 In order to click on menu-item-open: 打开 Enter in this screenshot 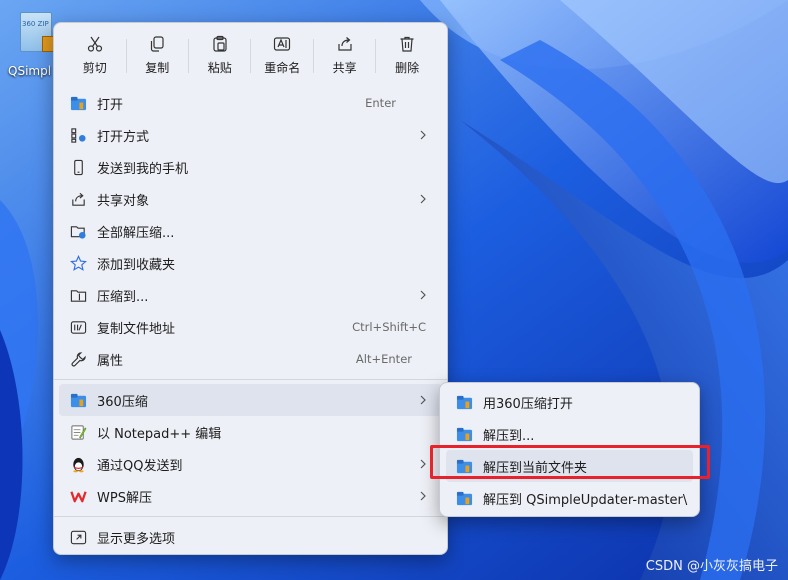, I will do `click(250, 103)`.